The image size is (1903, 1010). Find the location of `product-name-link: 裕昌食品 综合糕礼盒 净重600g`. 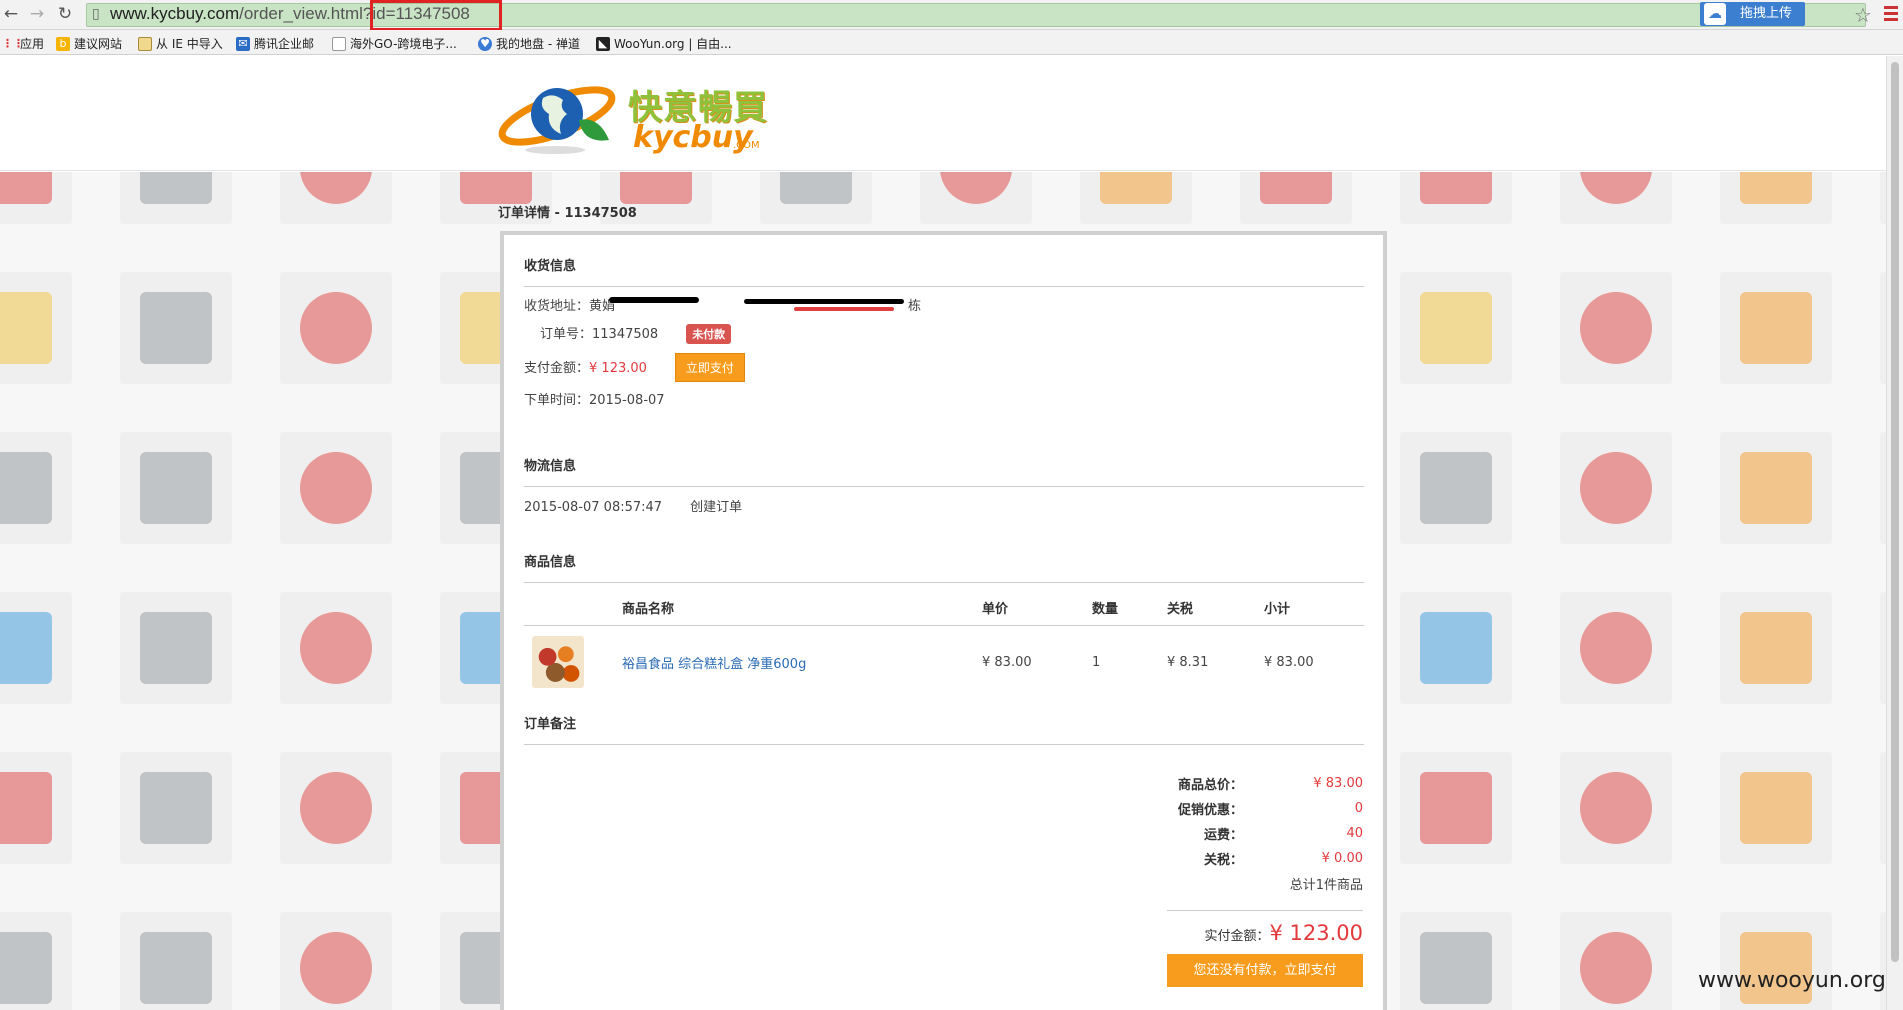

product-name-link: 裕昌食品 综合糕礼盒 净重600g is located at coordinates (714, 664).